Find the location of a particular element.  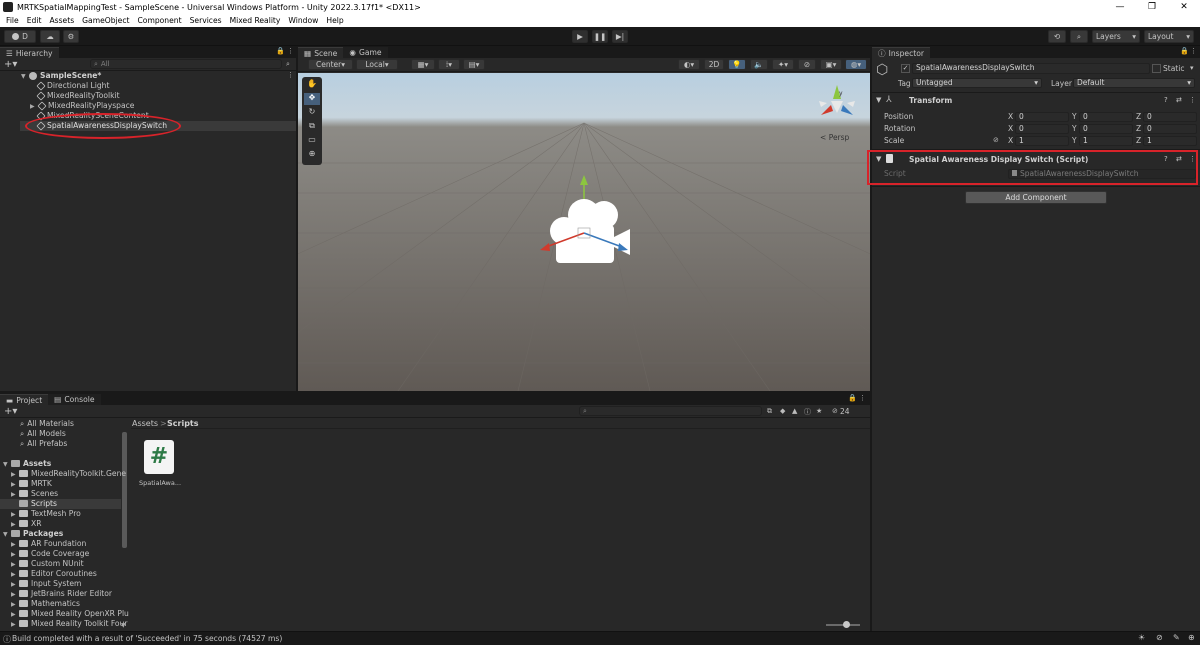

favorite-all-models: ⌕ All Models is located at coordinates (43, 434).